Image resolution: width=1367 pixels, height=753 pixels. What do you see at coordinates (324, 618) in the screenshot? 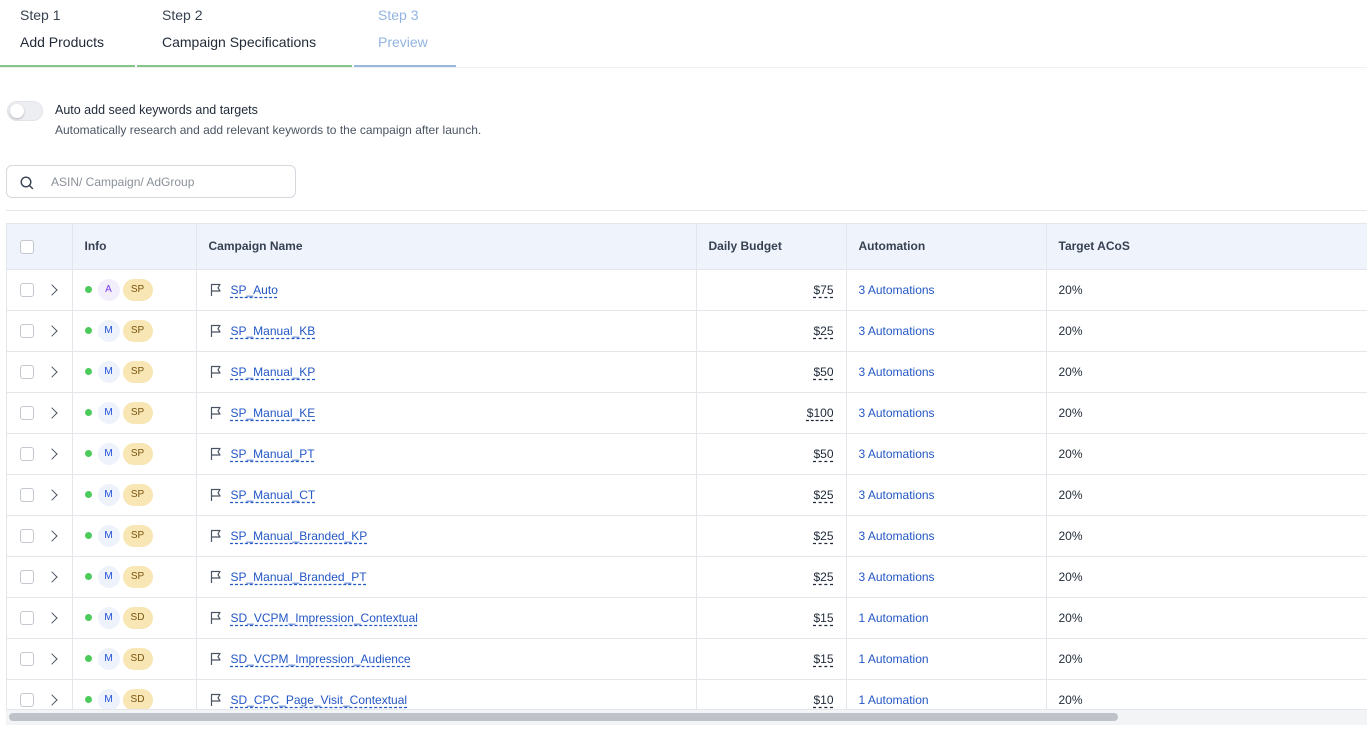
I see `campaign-name-link: SD_VCPM_Impression_Contextual` at bounding box center [324, 618].